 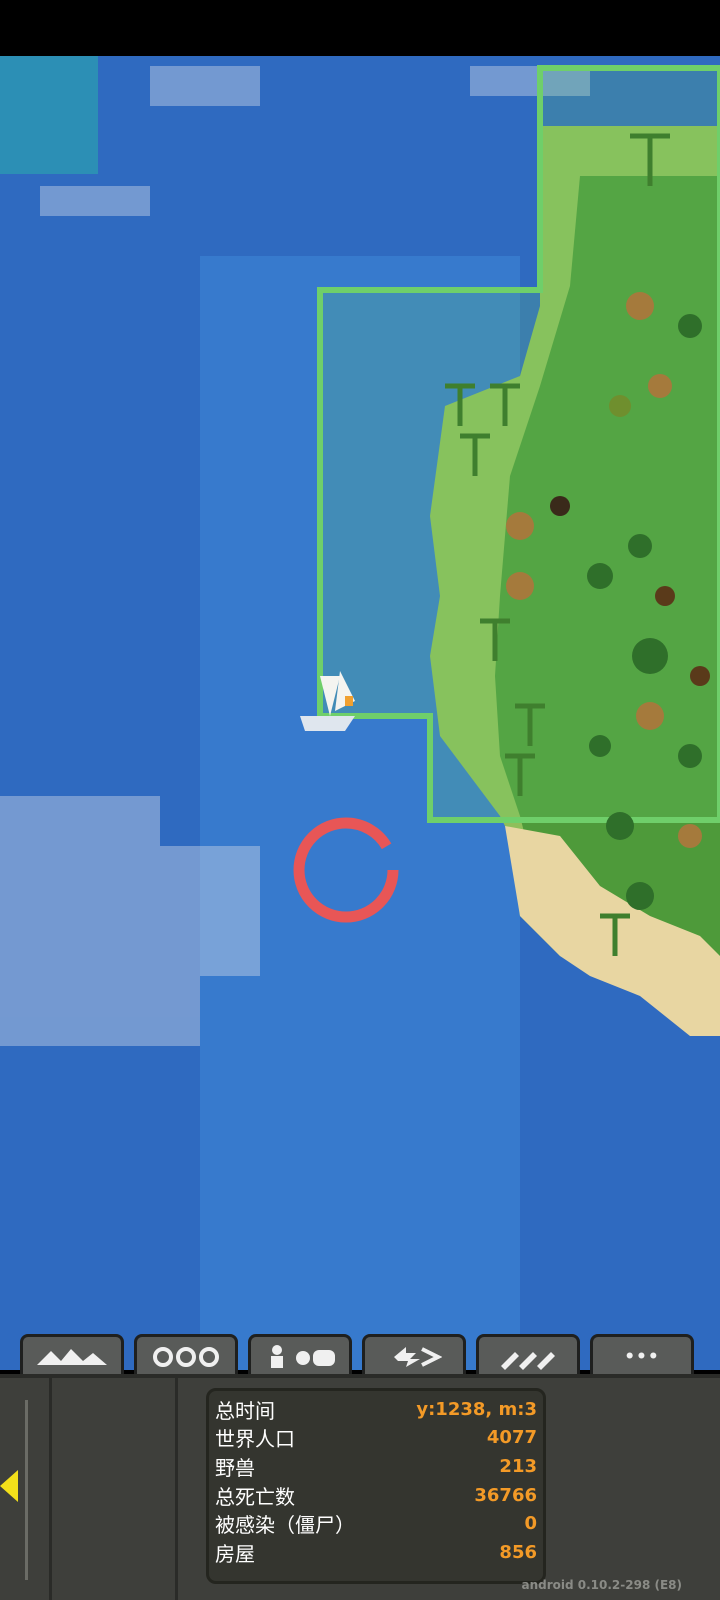 What do you see at coordinates (9, 1486) in the screenshot?
I see `arrow-left-icon` at bounding box center [9, 1486].